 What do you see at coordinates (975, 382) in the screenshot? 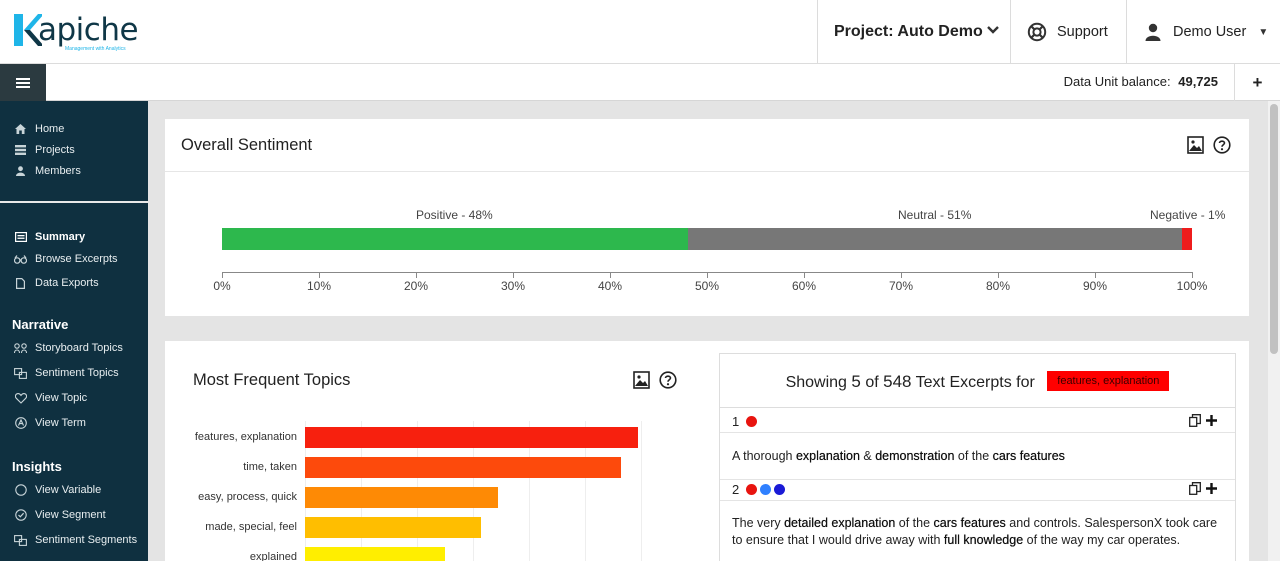
I see `excerpts-suffix-label: Text Excerpts for` at bounding box center [975, 382].